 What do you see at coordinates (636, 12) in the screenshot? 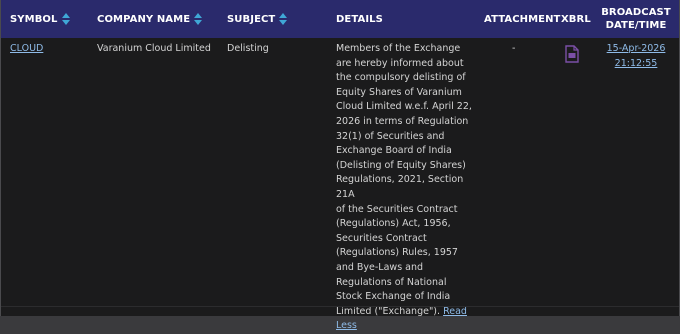
I see `header-broadcast-line1: BROADCAST` at bounding box center [636, 12].